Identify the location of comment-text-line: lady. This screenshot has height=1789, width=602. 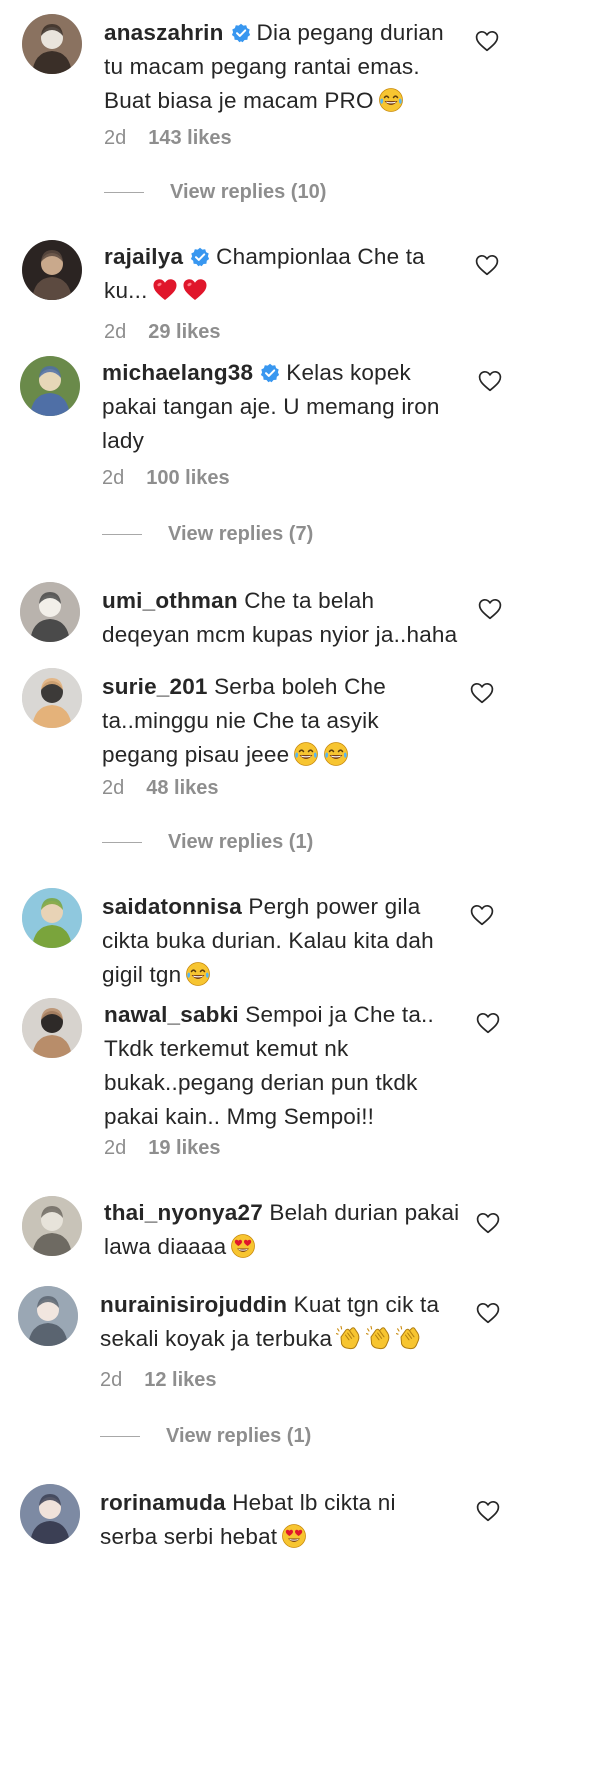
(123, 440).